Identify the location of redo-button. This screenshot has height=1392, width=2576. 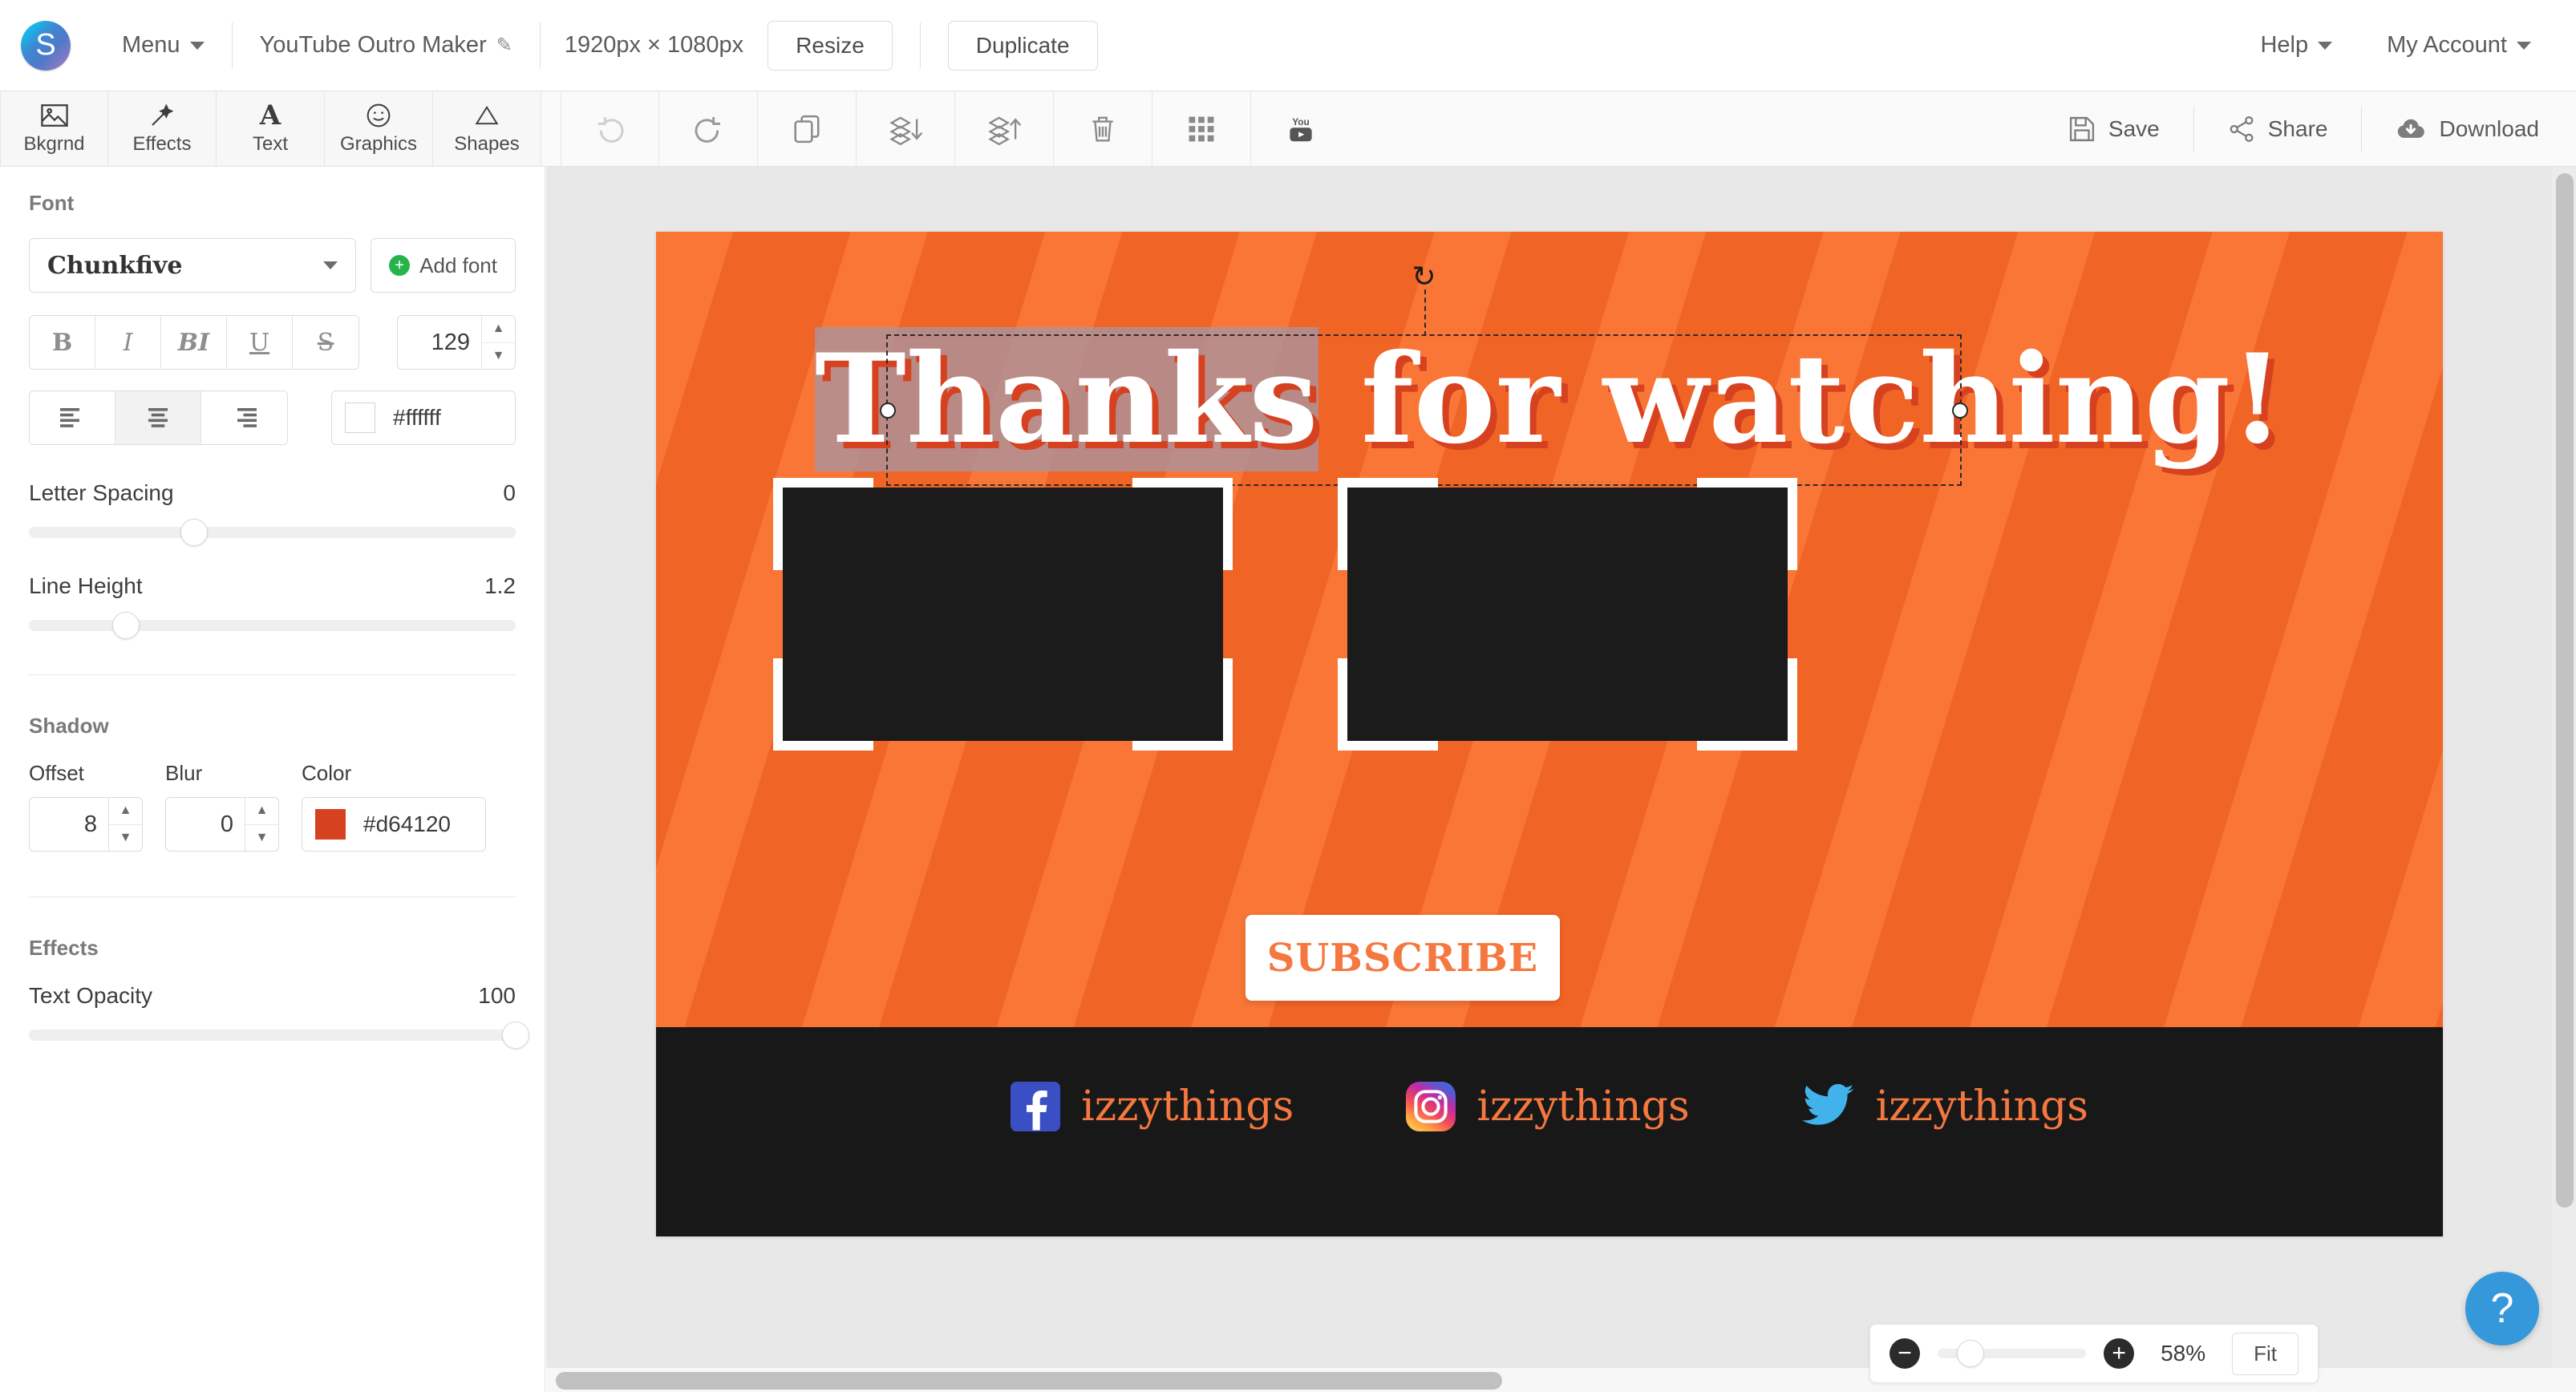
(708, 128).